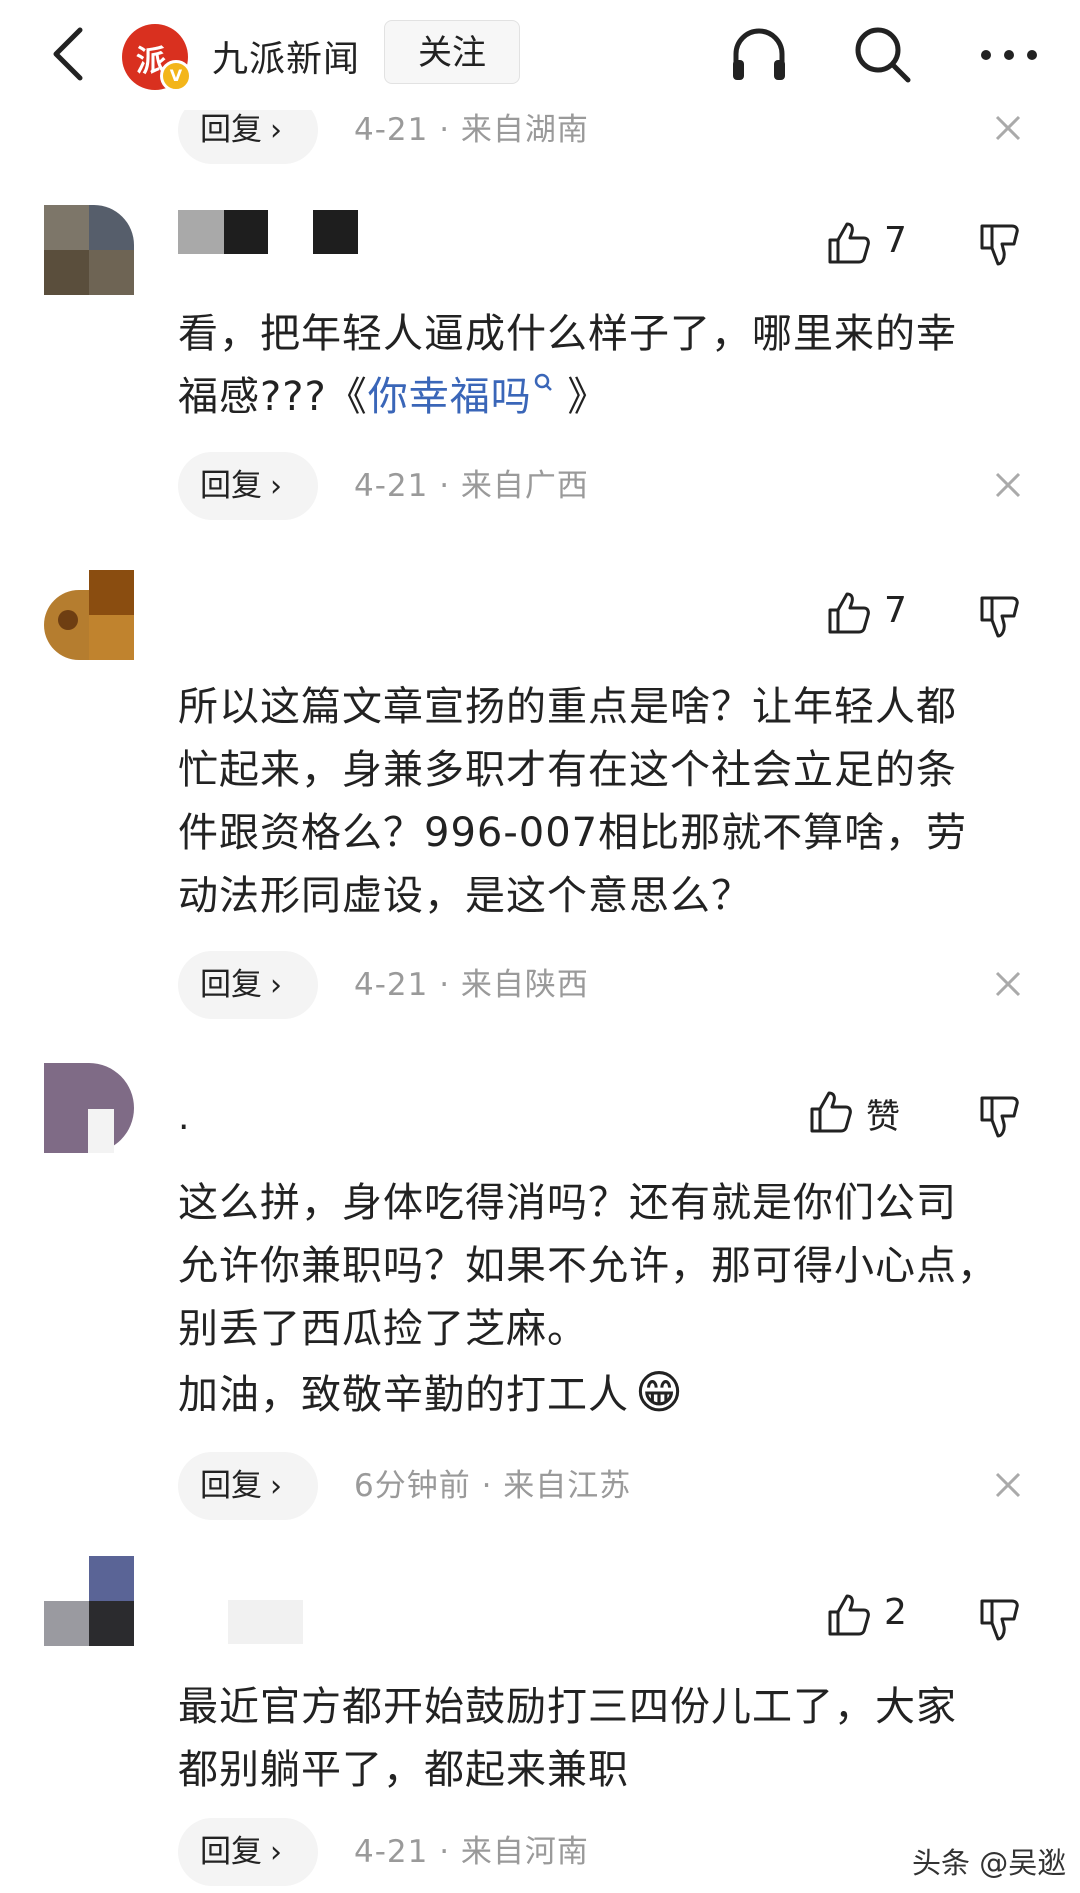 The image size is (1080, 1893). Describe the element at coordinates (176, 76) in the screenshot. I see `verified-badge-icon: V` at that location.